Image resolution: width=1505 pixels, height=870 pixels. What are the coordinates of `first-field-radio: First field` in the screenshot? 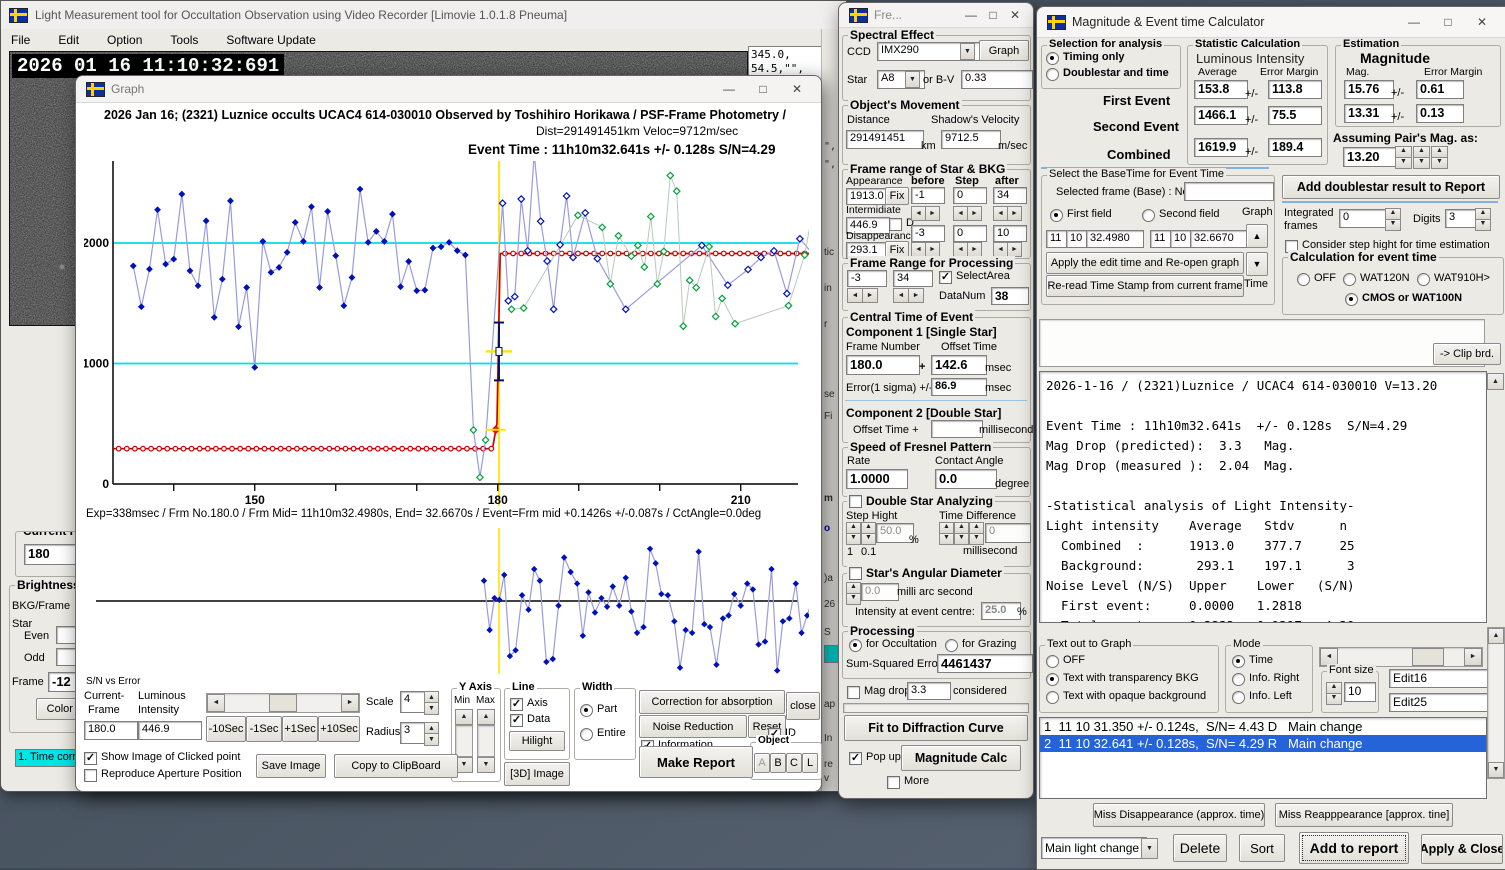 It's located at (1081, 215).